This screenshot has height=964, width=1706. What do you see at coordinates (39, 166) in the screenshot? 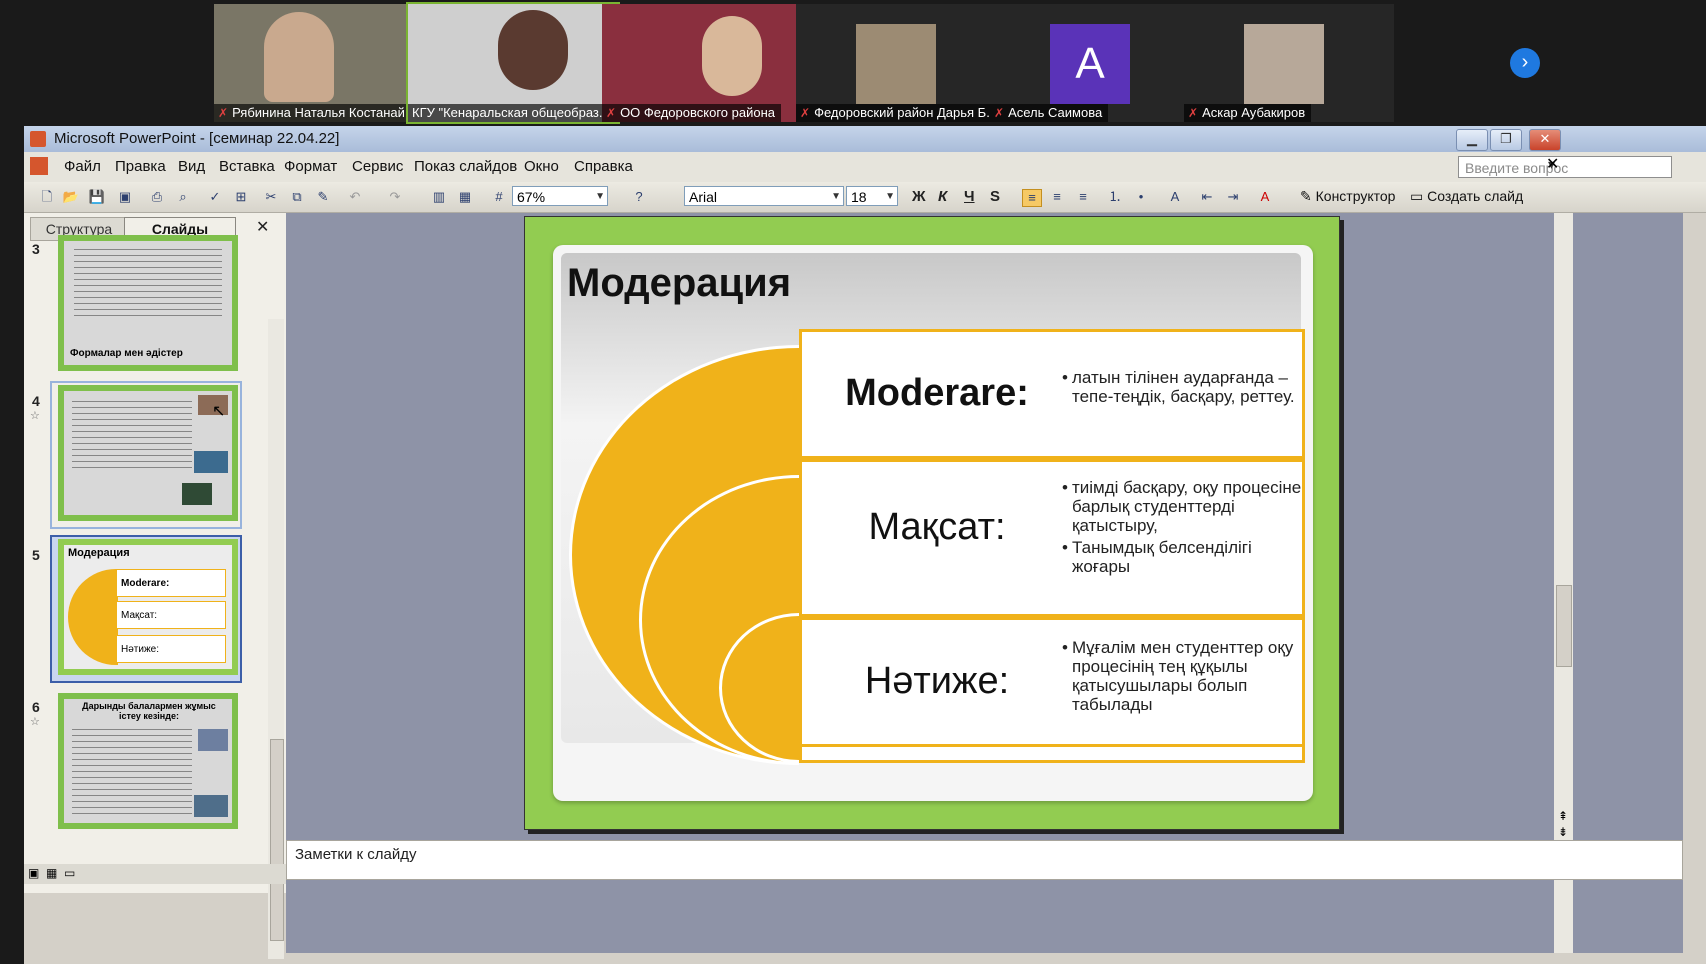
I see `document-icon` at bounding box center [39, 166].